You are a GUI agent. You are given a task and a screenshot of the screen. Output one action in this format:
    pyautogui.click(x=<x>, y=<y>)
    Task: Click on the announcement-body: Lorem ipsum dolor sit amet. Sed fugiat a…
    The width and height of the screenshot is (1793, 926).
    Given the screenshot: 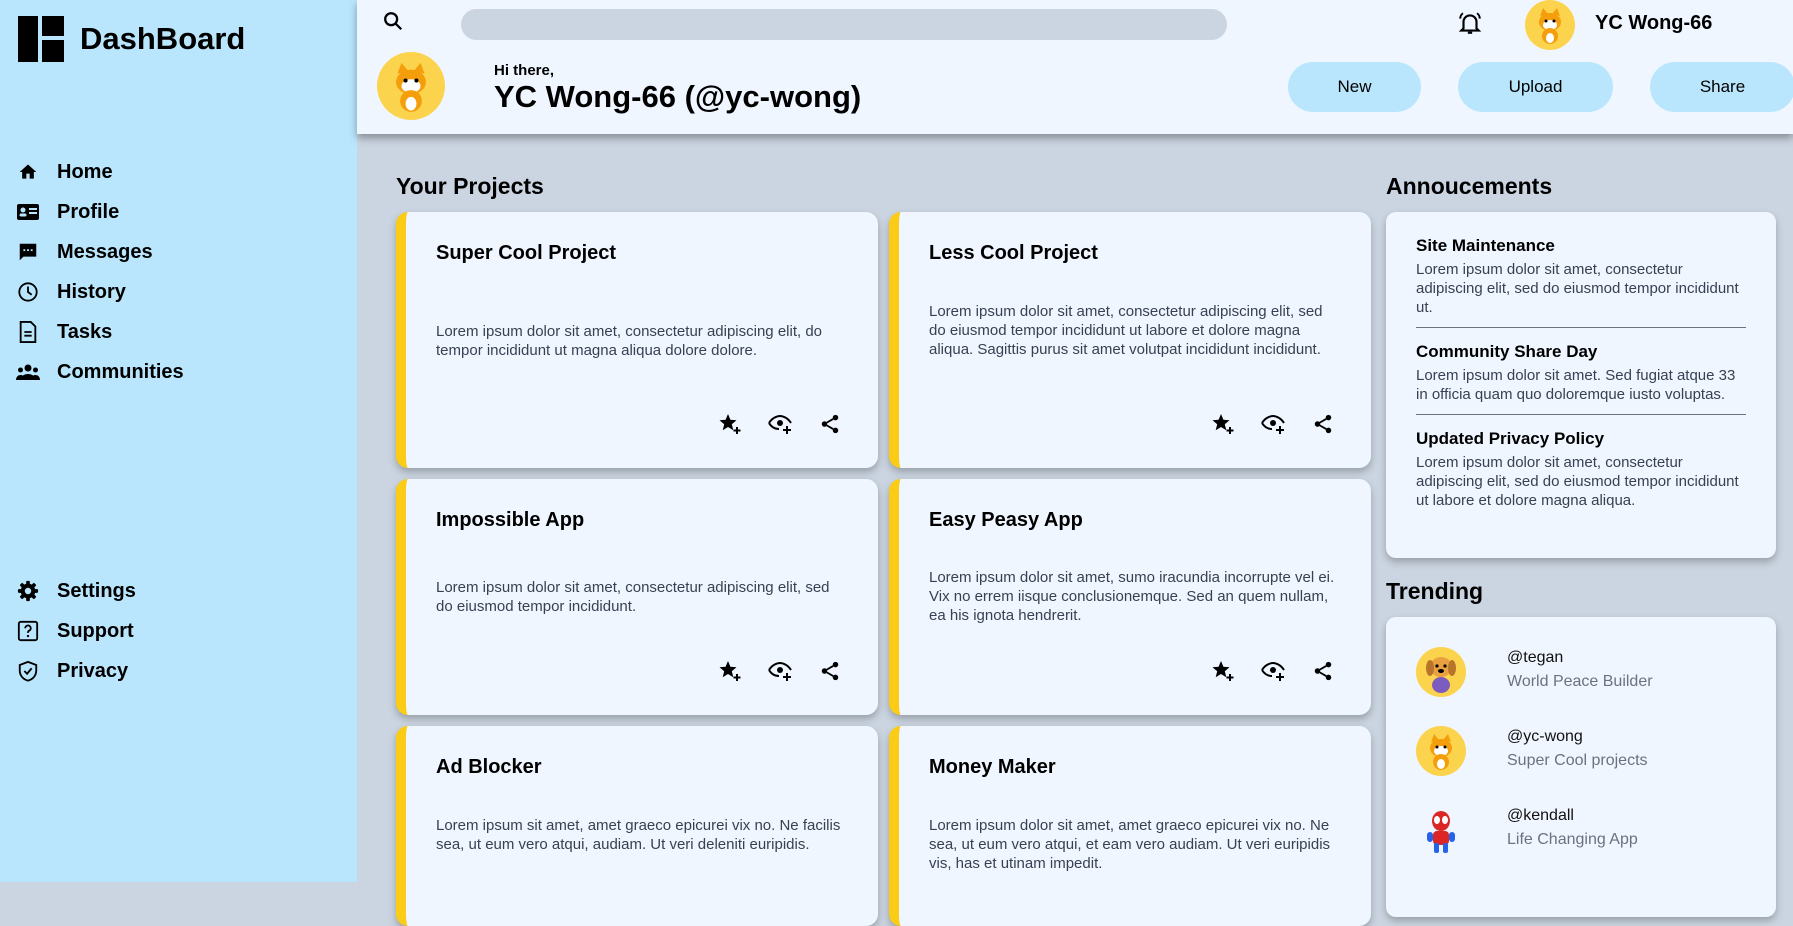 What is the action you would take?
    pyautogui.click(x=1576, y=385)
    